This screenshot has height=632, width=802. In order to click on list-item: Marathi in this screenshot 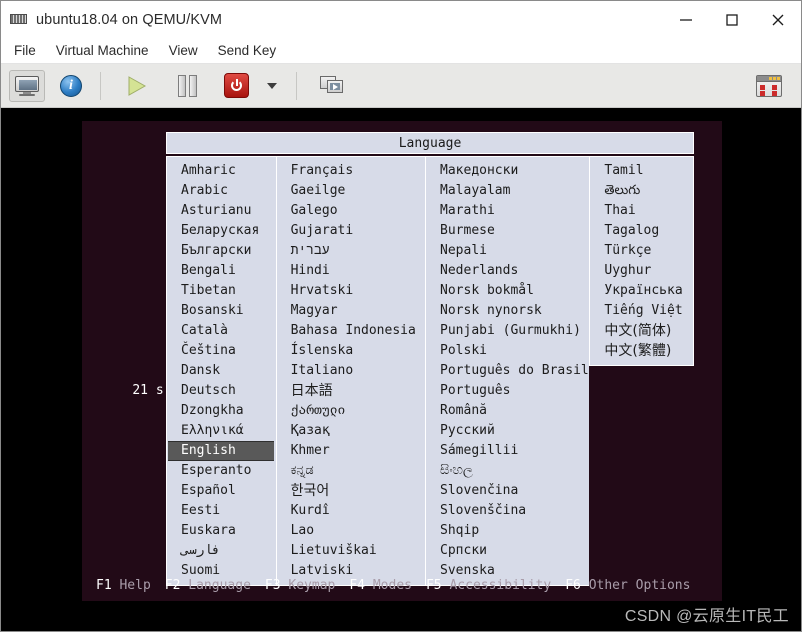, I will do `click(507, 211)`.